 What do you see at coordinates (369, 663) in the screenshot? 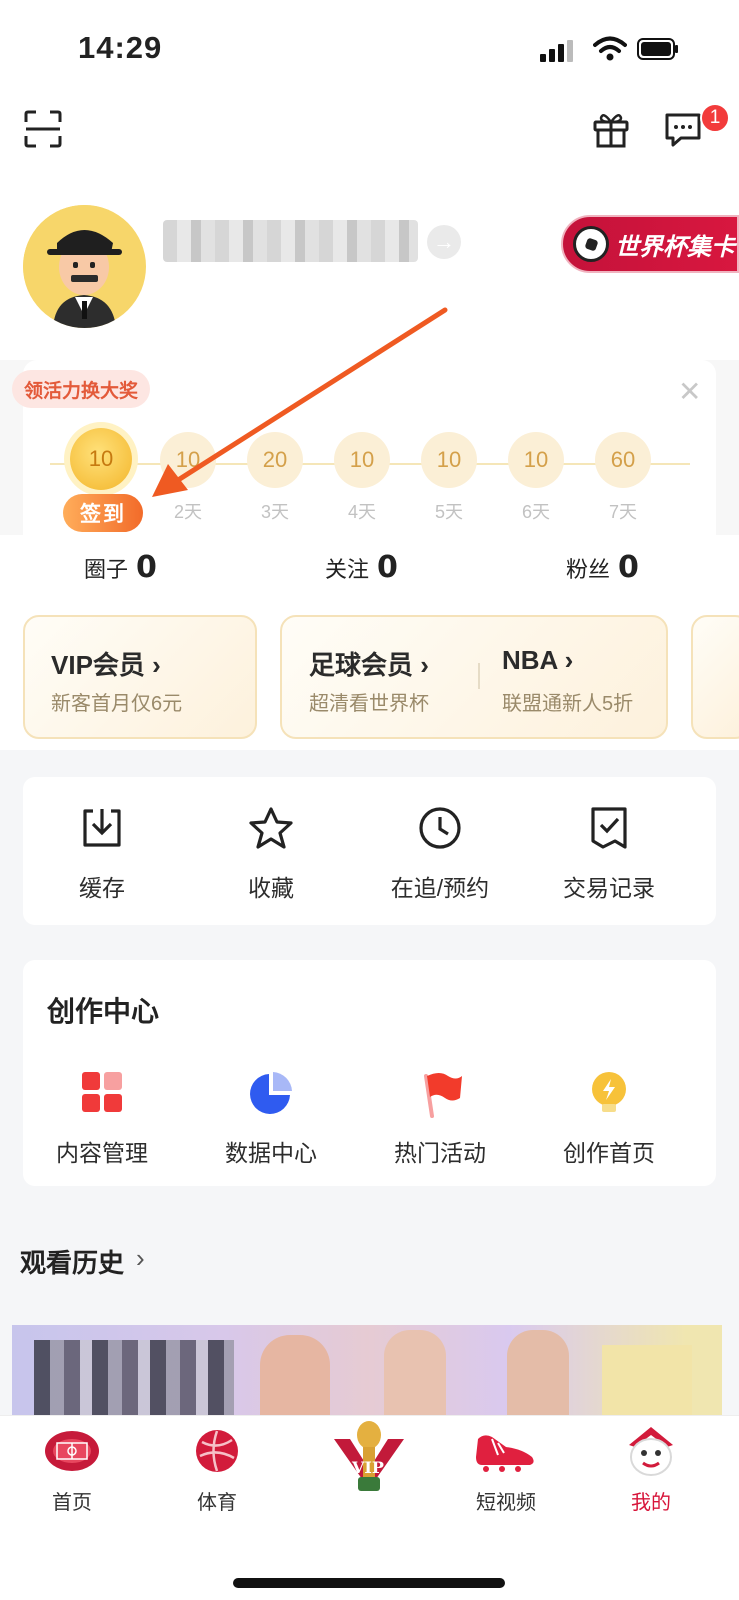
I see `football-member-title: 足球会员 ›` at bounding box center [369, 663].